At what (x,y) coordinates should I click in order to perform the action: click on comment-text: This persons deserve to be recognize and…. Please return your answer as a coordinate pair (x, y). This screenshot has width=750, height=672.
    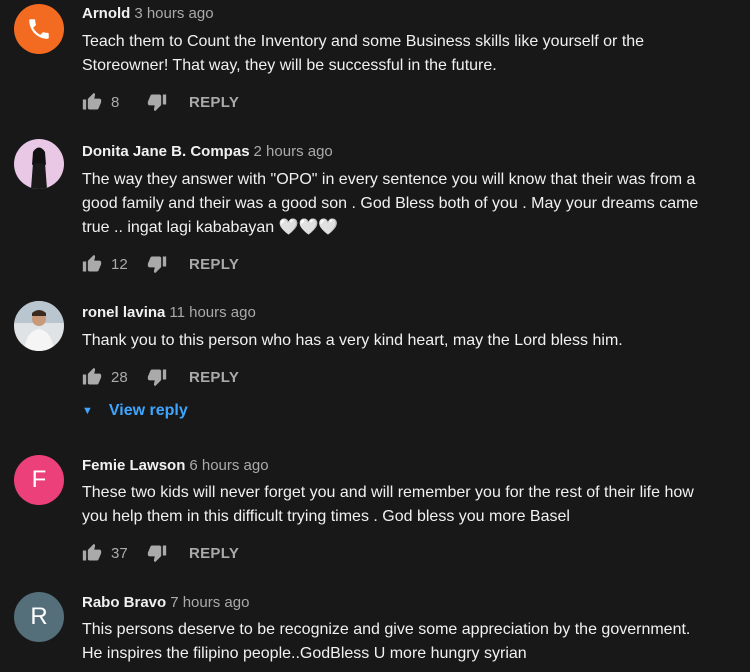
    Looking at the image, I should click on (386, 641).